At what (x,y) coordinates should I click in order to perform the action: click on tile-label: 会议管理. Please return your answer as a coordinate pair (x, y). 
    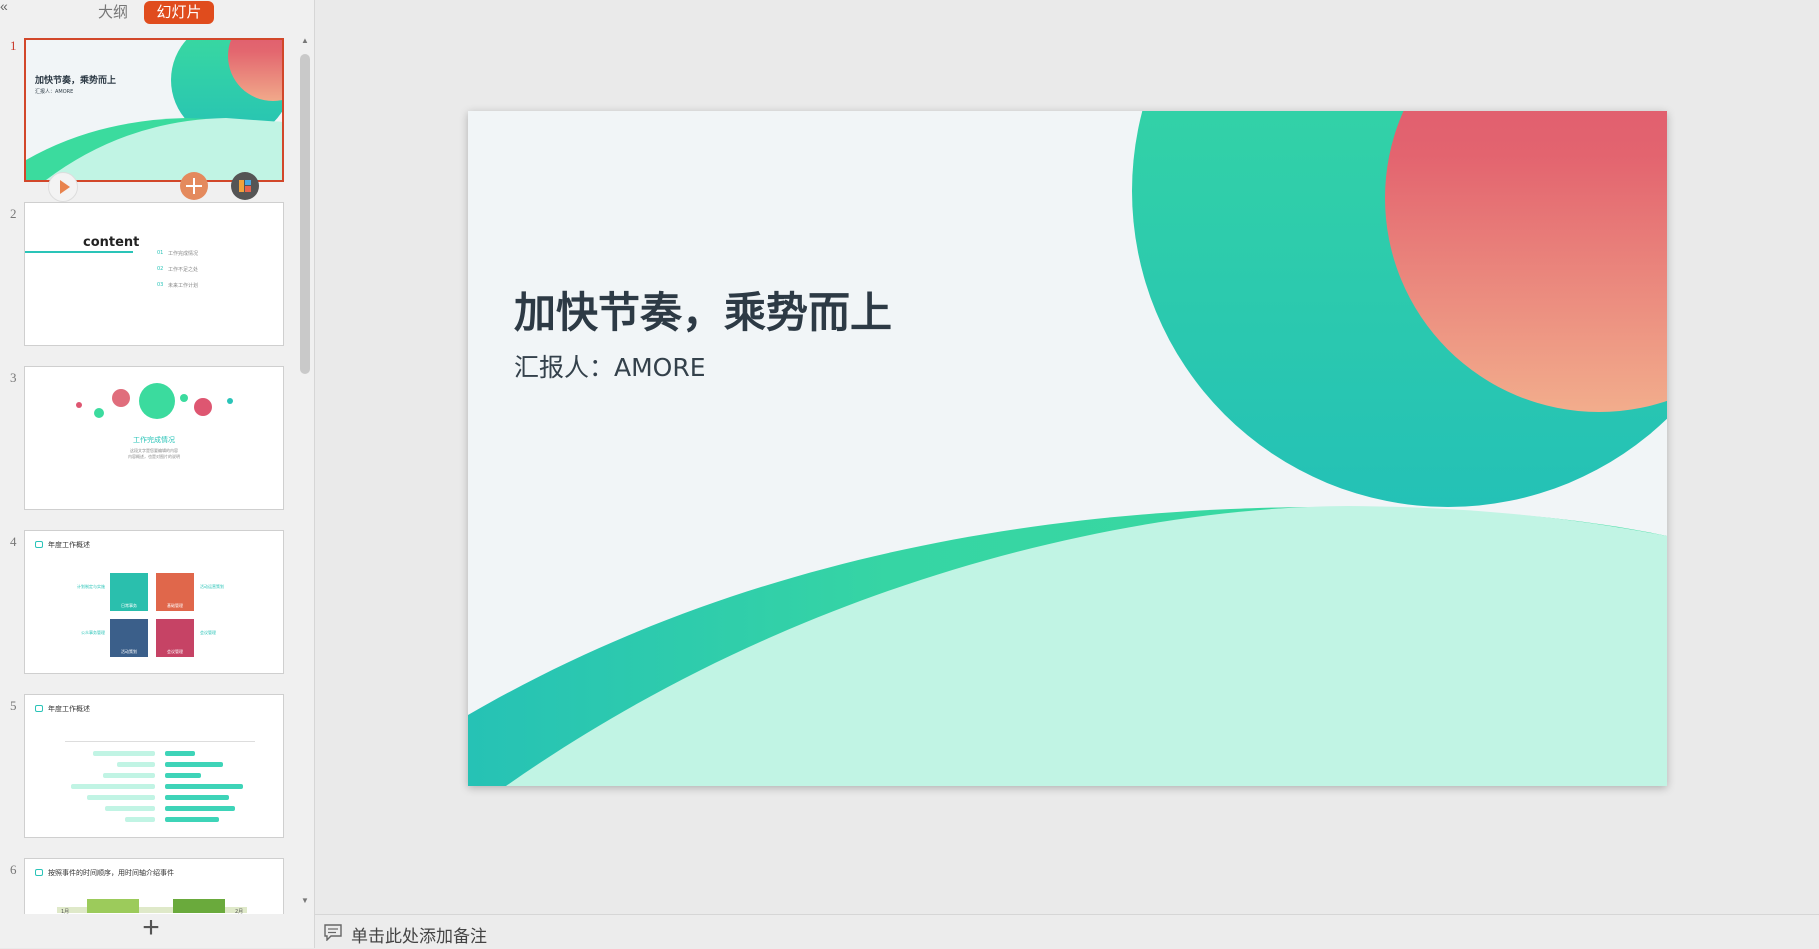
    Looking at the image, I should click on (175, 651).